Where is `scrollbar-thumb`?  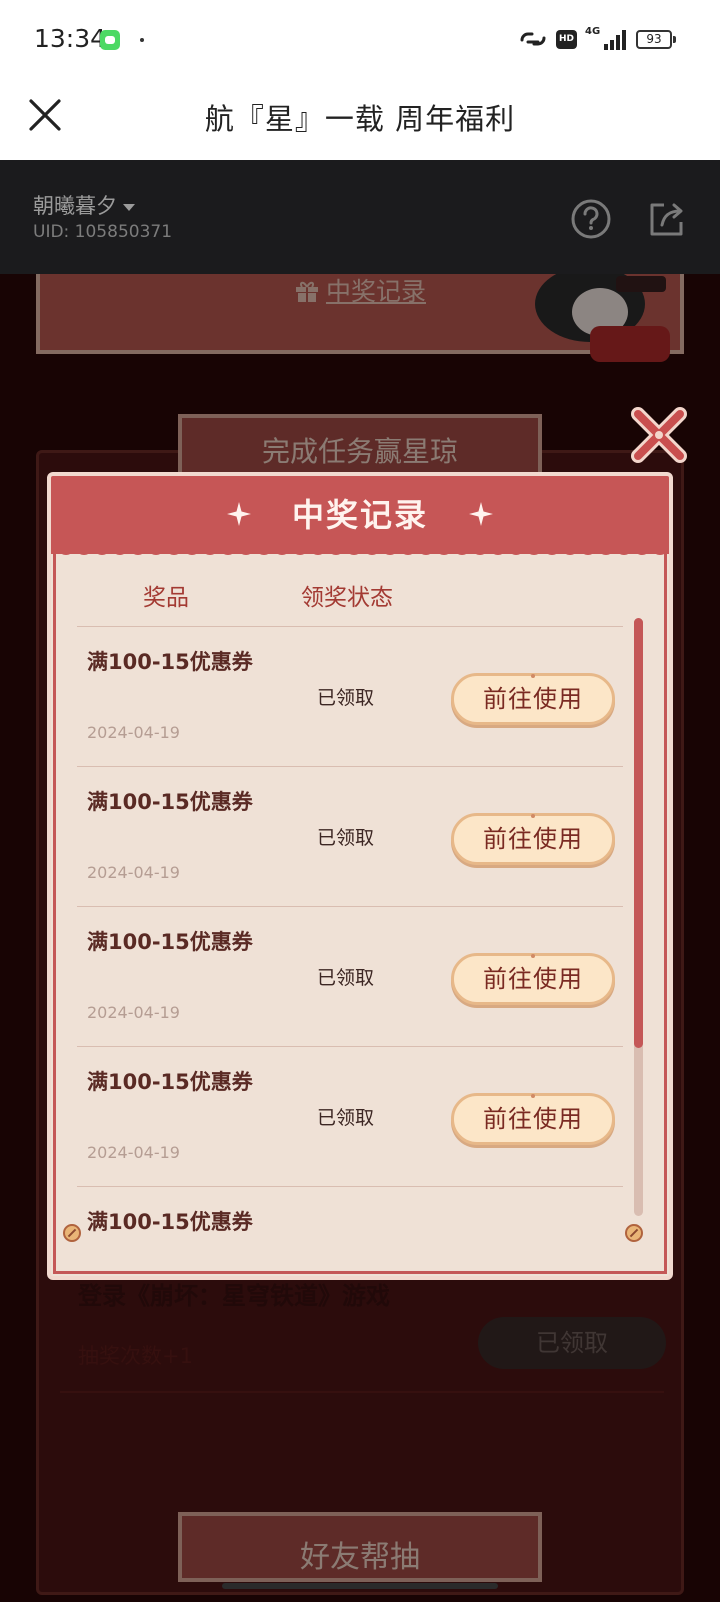
scrollbar-thumb is located at coordinates (638, 833).